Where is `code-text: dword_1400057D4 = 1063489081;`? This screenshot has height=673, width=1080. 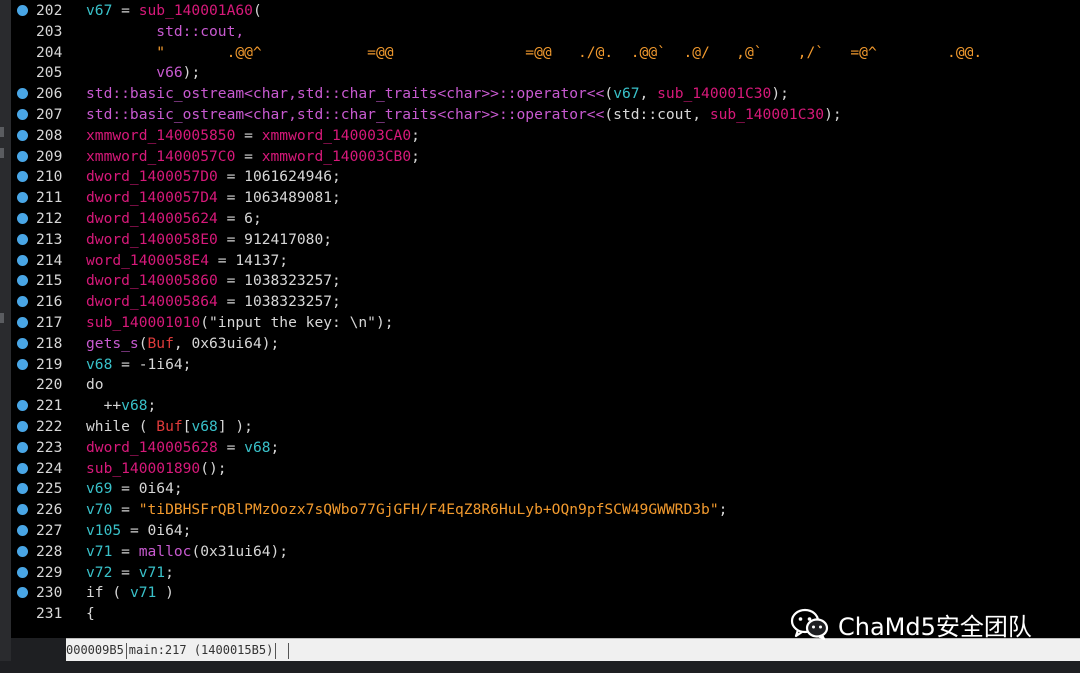
code-text: dword_1400057D4 = 1063489081; is located at coordinates (213, 197).